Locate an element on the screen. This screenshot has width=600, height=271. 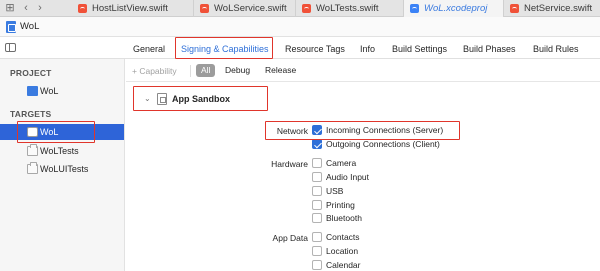
file-tab-label: WoLTests.swift is located at coordinates (347, 8).